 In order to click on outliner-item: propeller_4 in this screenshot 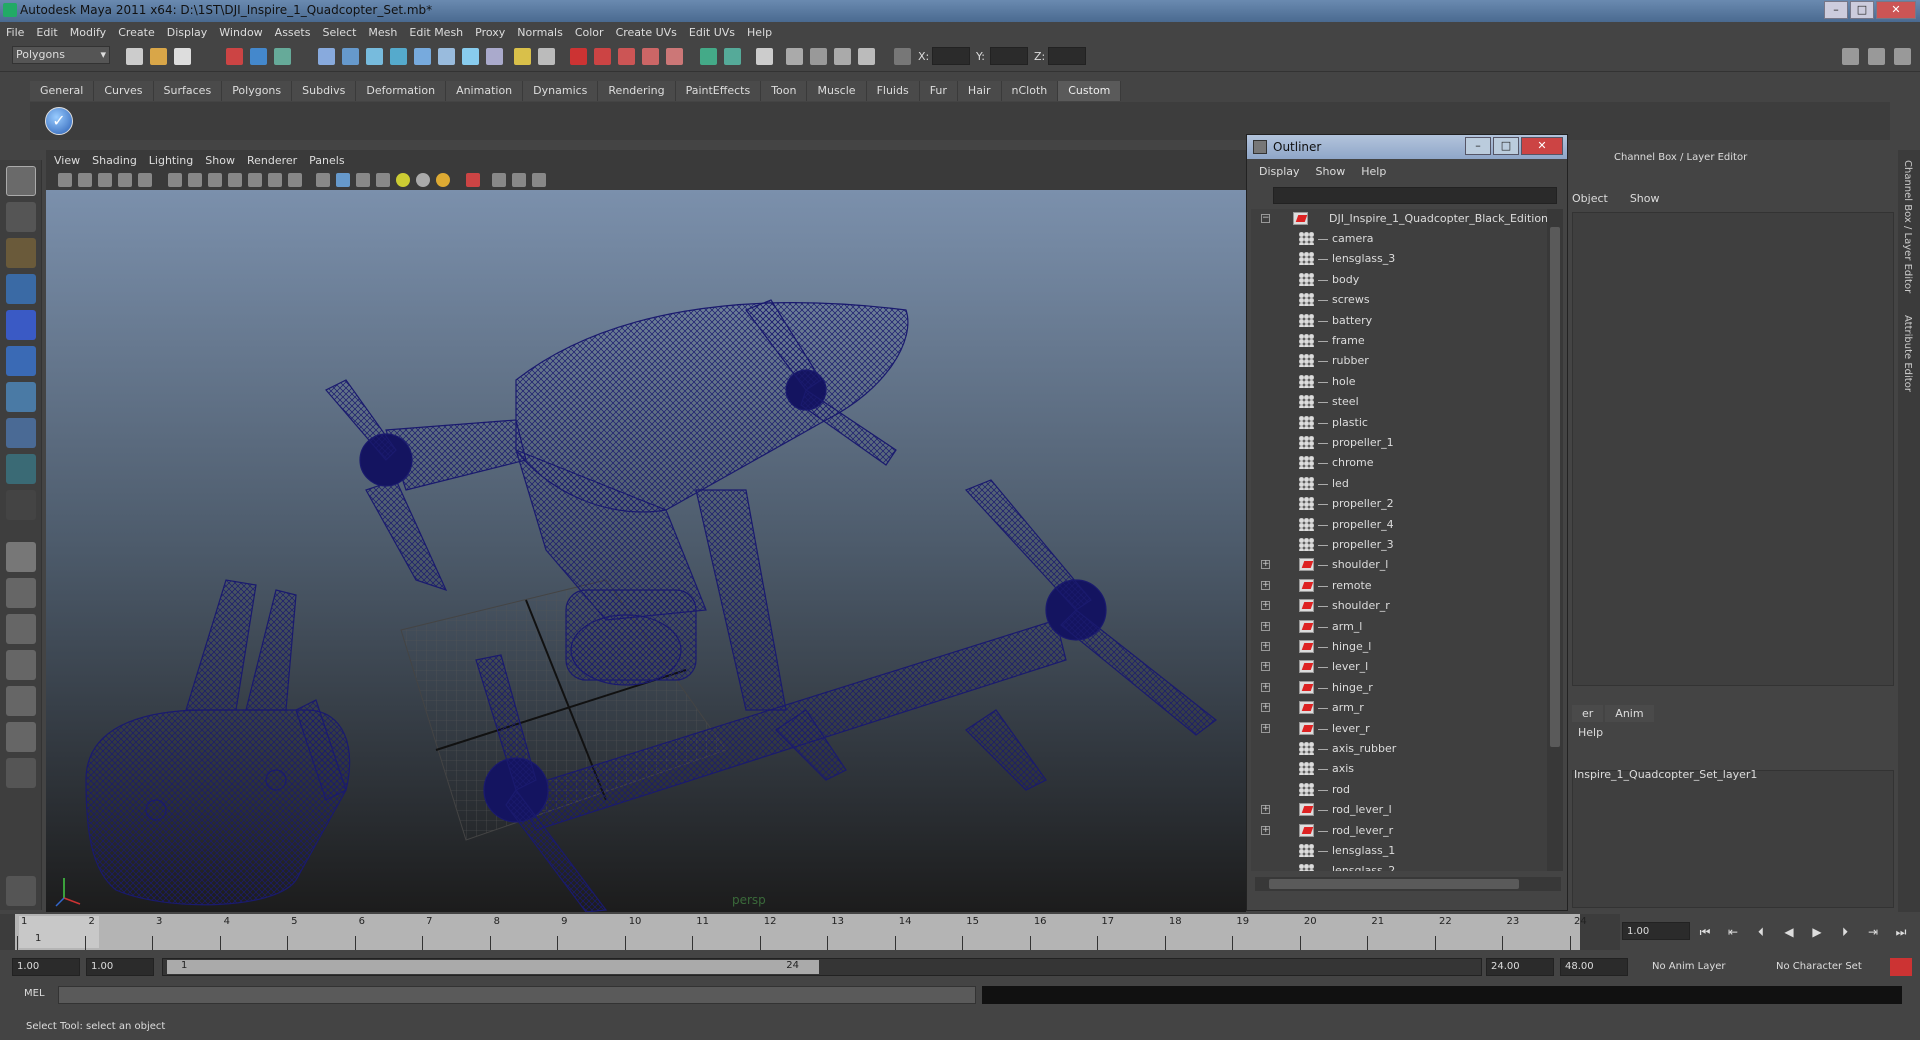, I will do `click(1399, 525)`.